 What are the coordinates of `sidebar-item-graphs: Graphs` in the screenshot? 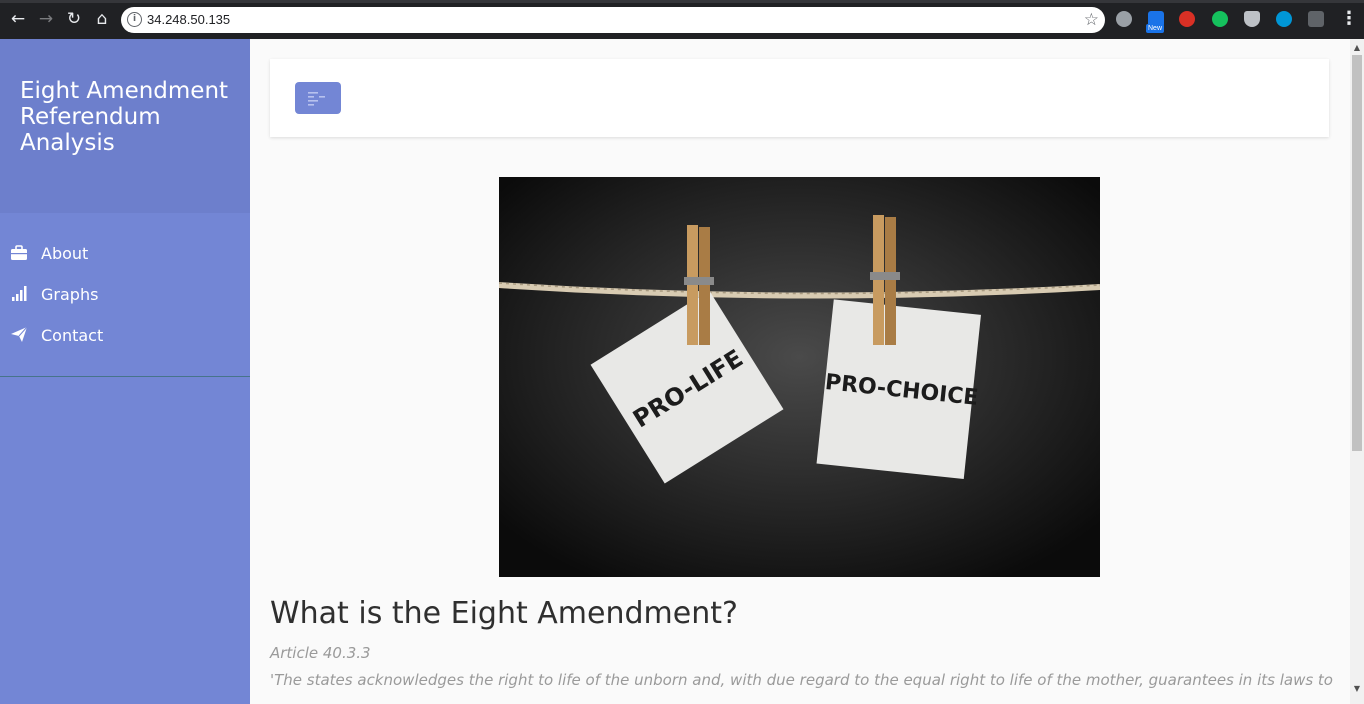 It's located at (125, 295).